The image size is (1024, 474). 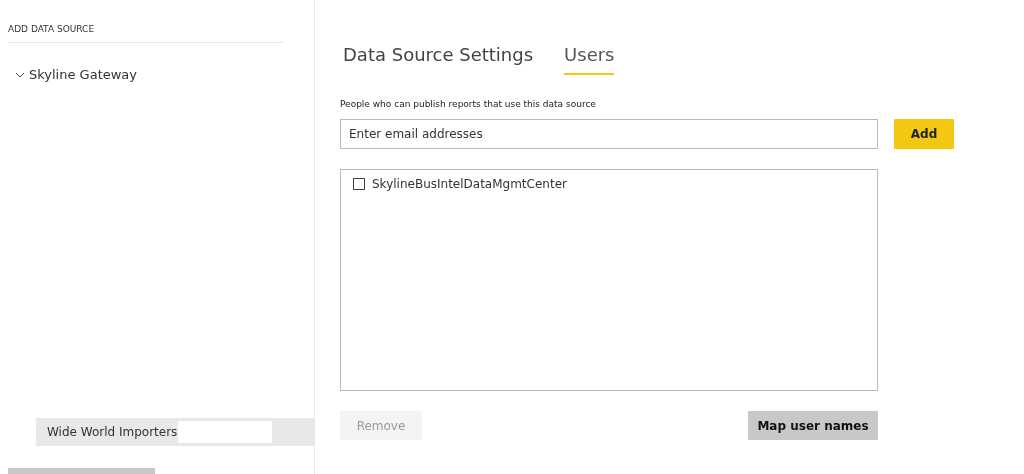 I want to click on add-button: Add, so click(x=924, y=134).